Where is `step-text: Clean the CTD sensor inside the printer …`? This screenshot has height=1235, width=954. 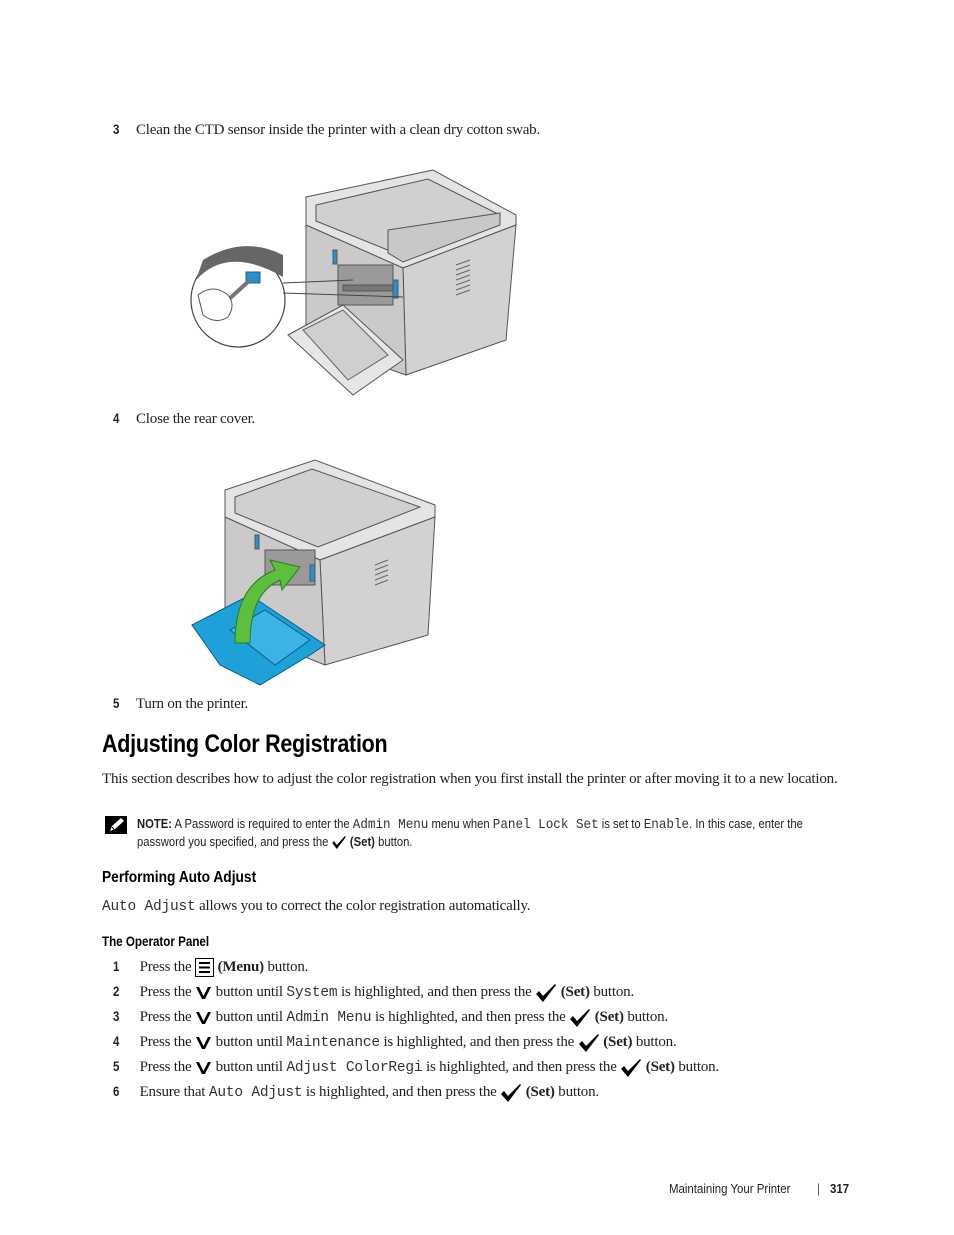 step-text: Clean the CTD sensor inside the printer … is located at coordinates (338, 130).